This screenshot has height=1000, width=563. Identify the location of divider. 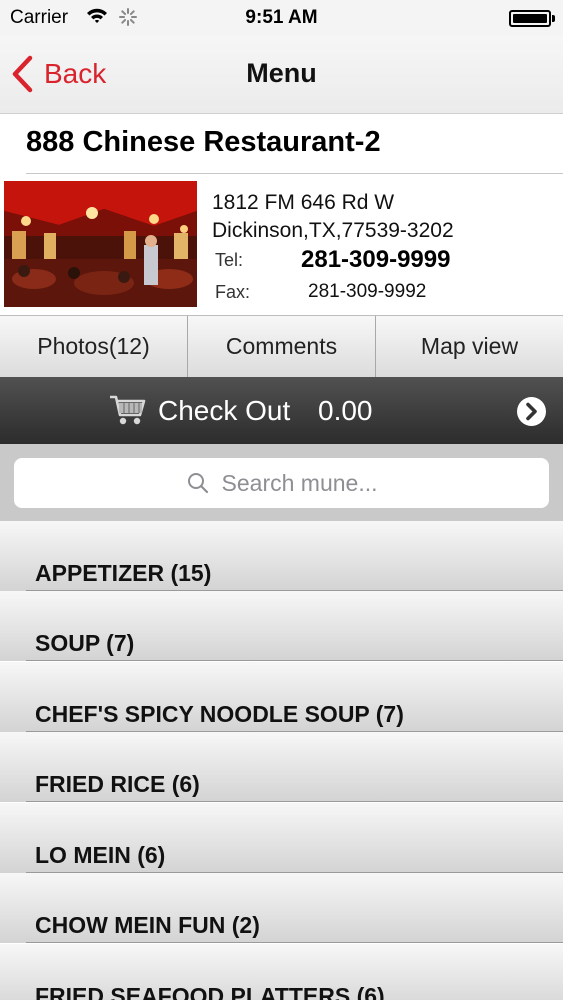
(294, 173).